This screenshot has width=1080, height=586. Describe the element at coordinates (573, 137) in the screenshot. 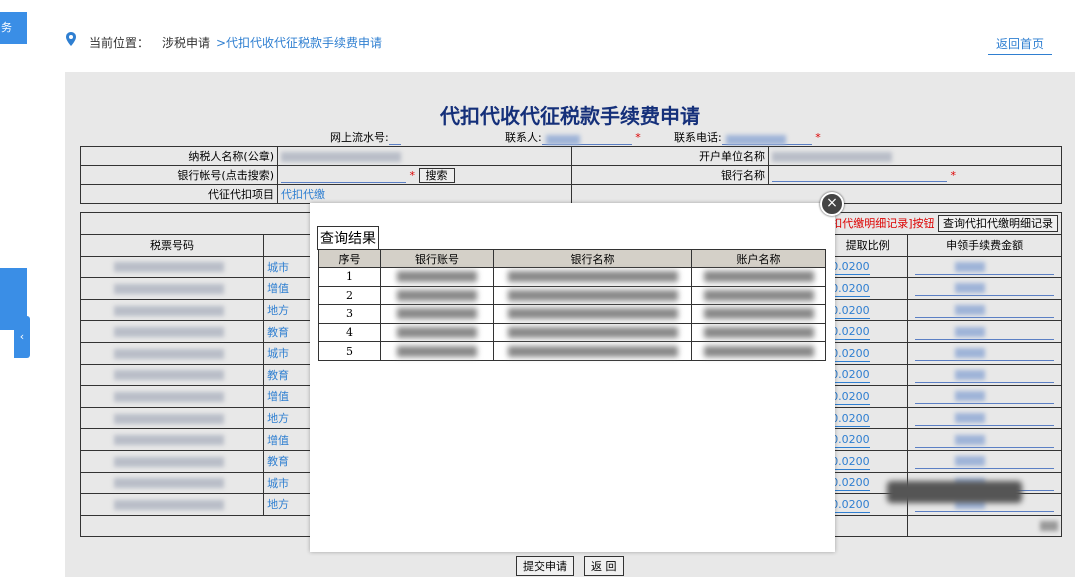

I see `contact-field: 联系人: *` at that location.